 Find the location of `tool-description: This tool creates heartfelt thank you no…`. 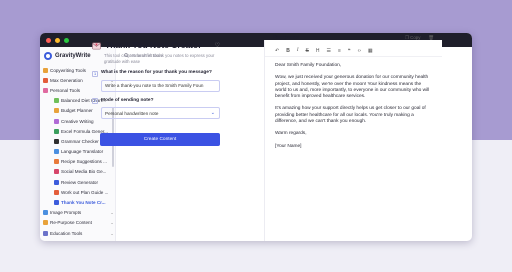

tool-description: This tool creates heartfelt thank you no… is located at coordinates (159, 58).